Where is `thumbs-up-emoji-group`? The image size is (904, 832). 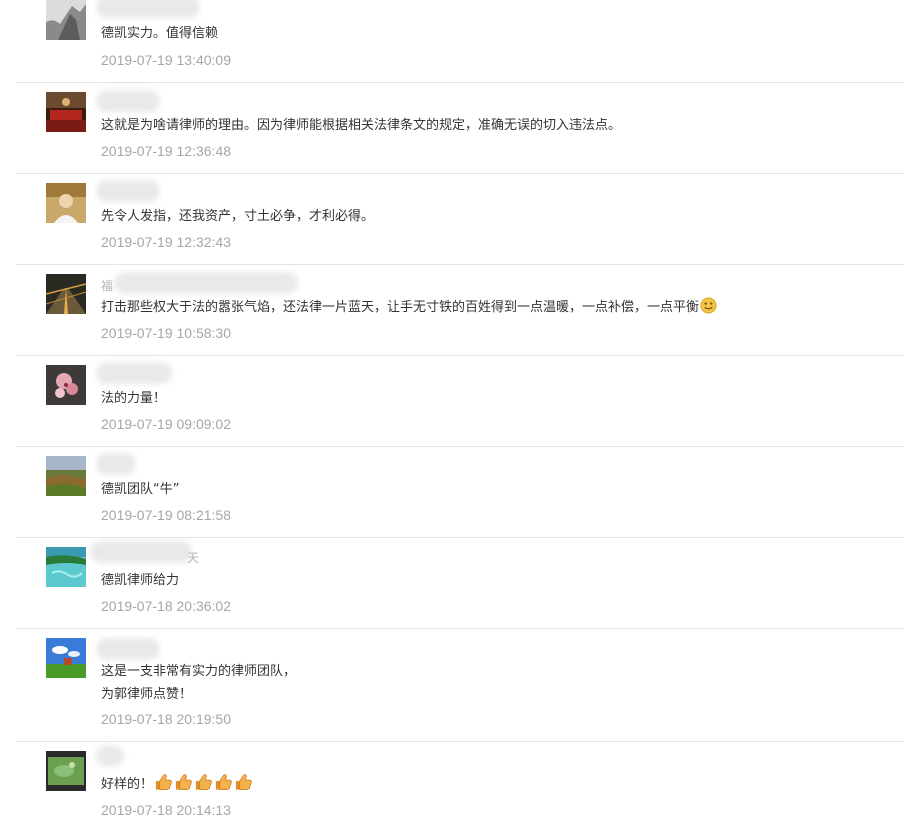
thumbs-up-emoji-group is located at coordinates (203, 783).